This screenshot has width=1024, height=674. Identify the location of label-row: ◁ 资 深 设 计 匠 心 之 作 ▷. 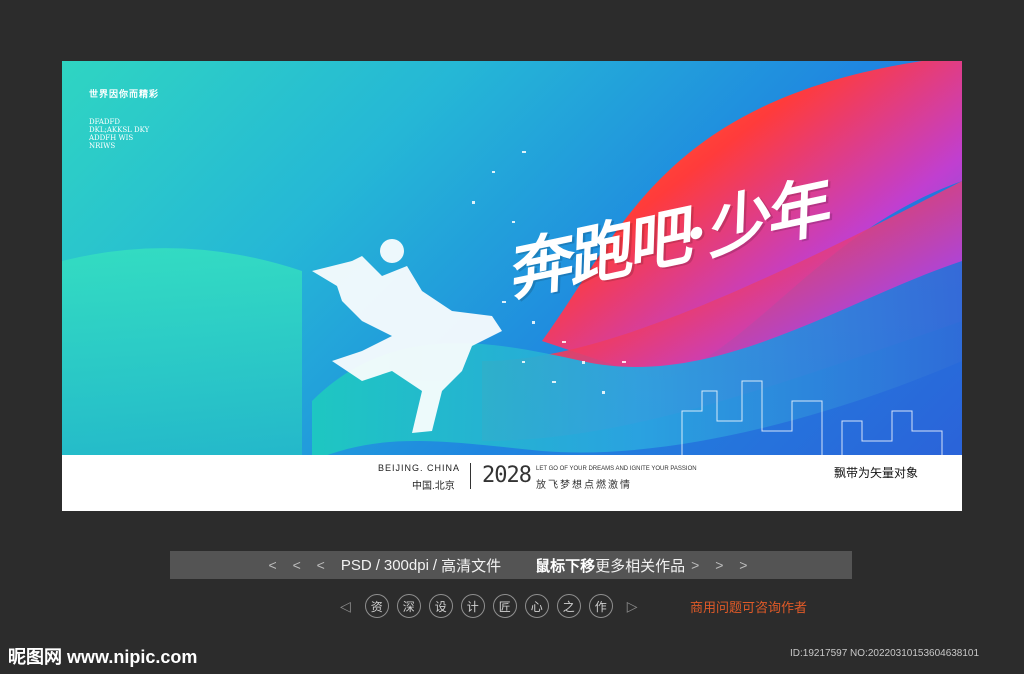
(489, 606).